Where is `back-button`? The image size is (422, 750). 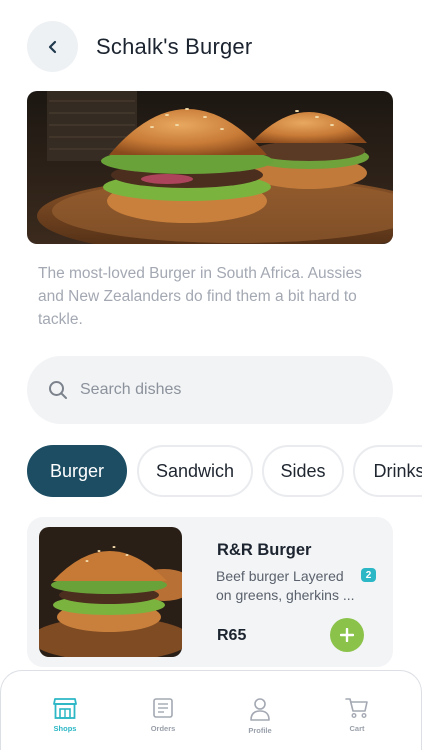 back-button is located at coordinates (52, 46).